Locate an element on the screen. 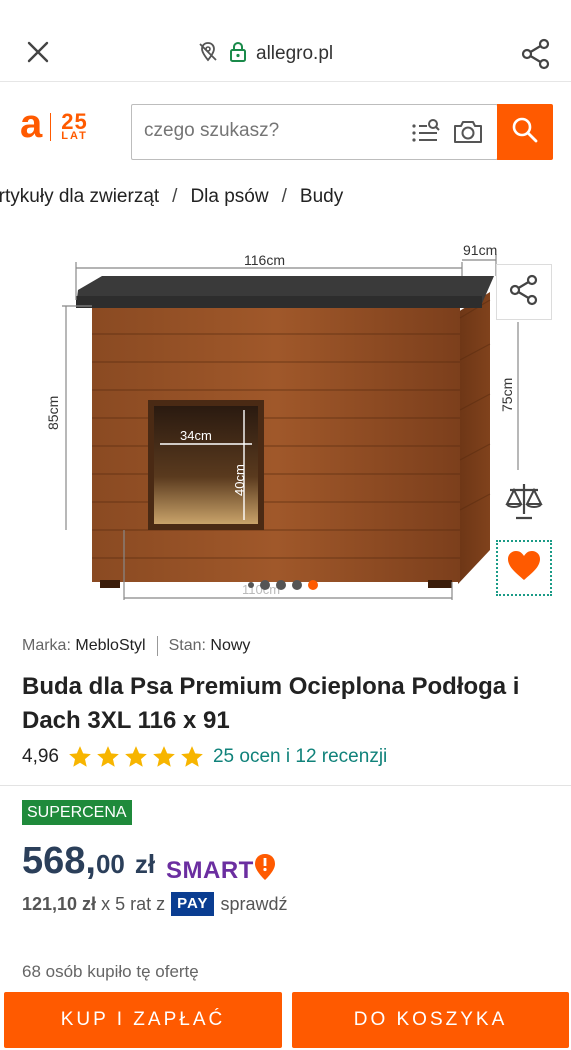 This screenshot has width=571, height=1050. rating-stars is located at coordinates (136, 757).